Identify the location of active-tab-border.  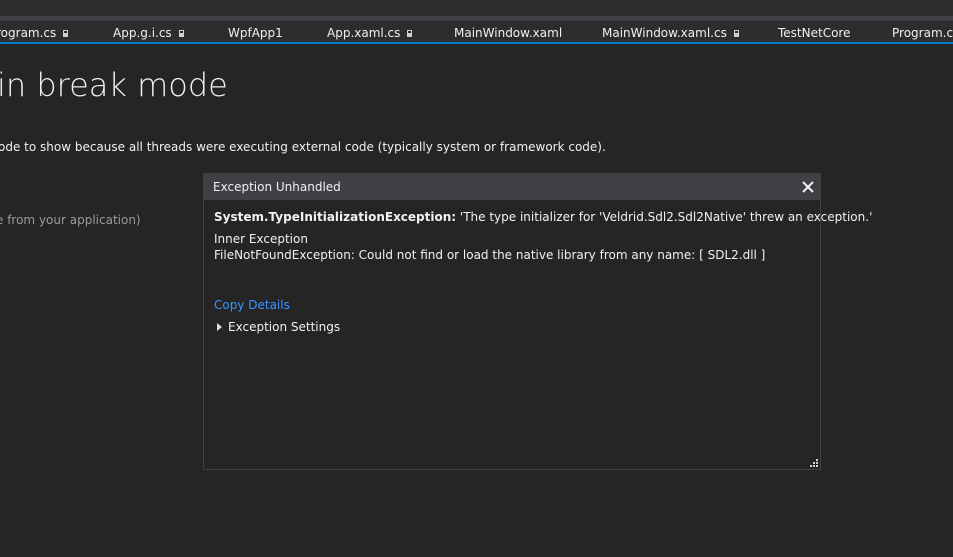
(476, 43).